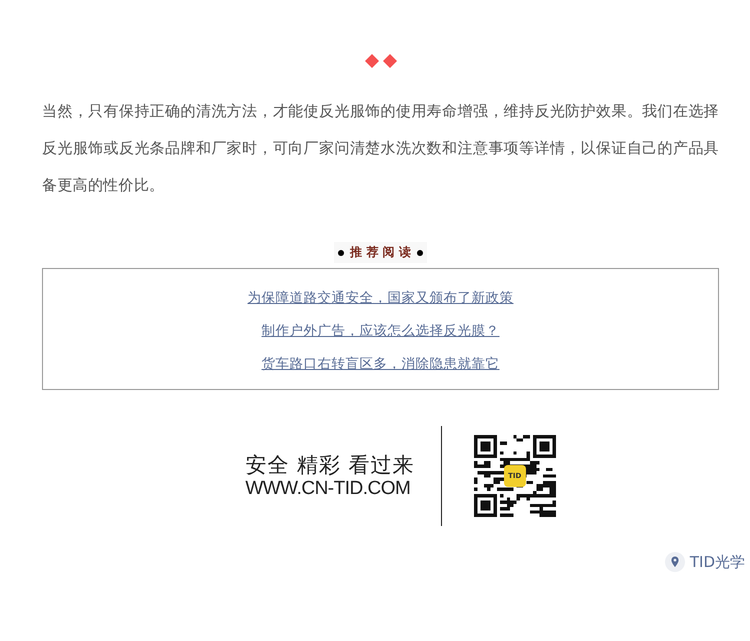  I want to click on slogan-text: 安全 精彩 看过来, so click(330, 465).